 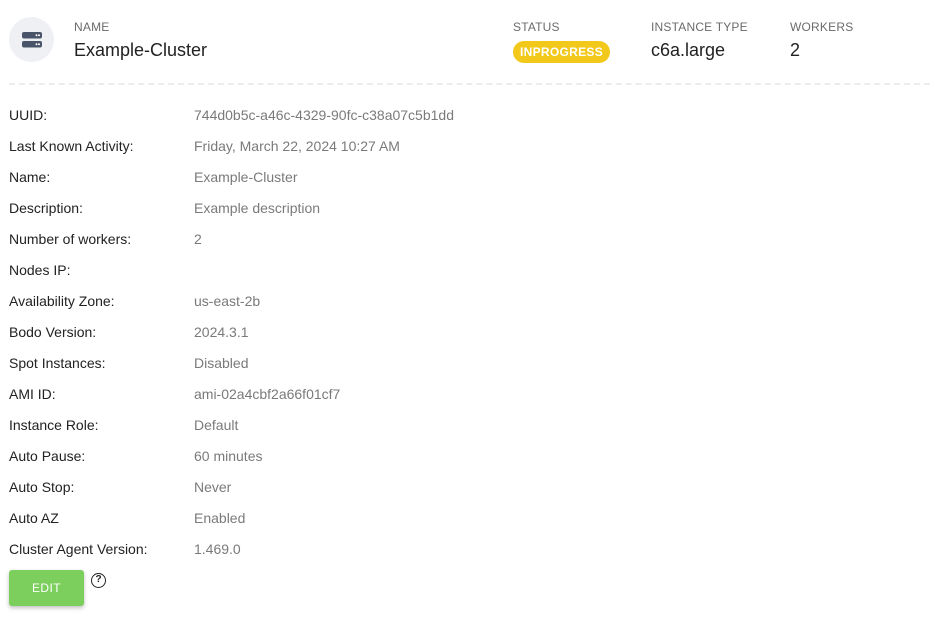 I want to click on name-label: NAME, so click(x=92, y=27).